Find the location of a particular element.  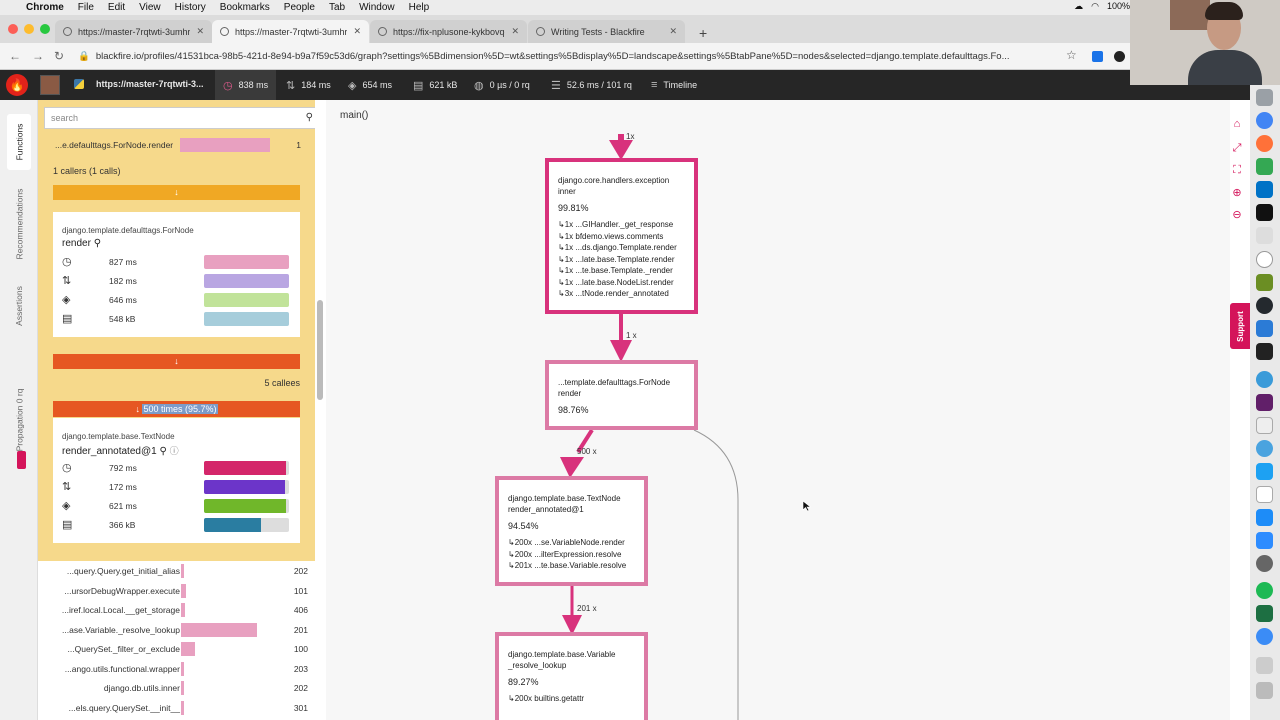

menu-help: Help is located at coordinates (419, 7).